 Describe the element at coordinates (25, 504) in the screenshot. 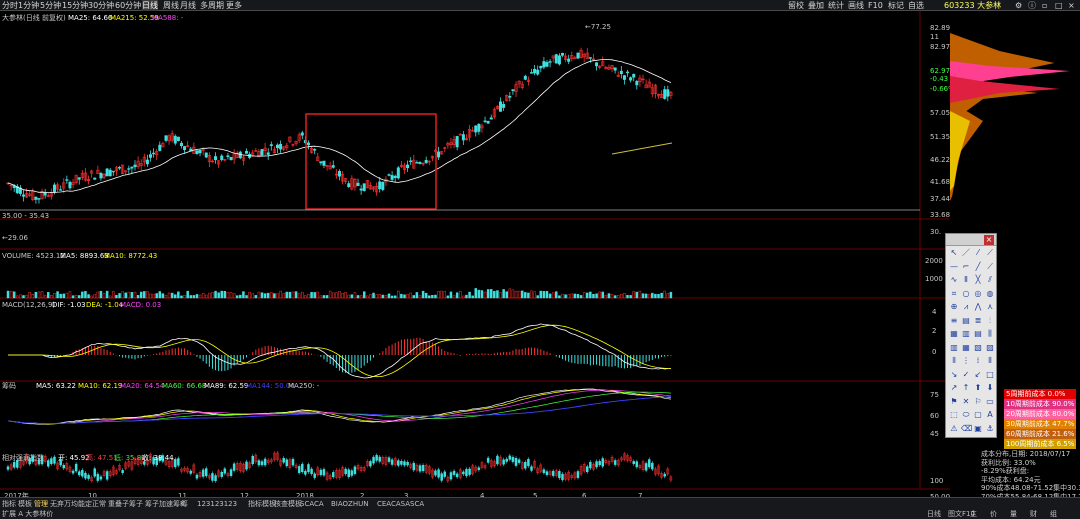

I see `indicator-tab-1: 模板` at that location.